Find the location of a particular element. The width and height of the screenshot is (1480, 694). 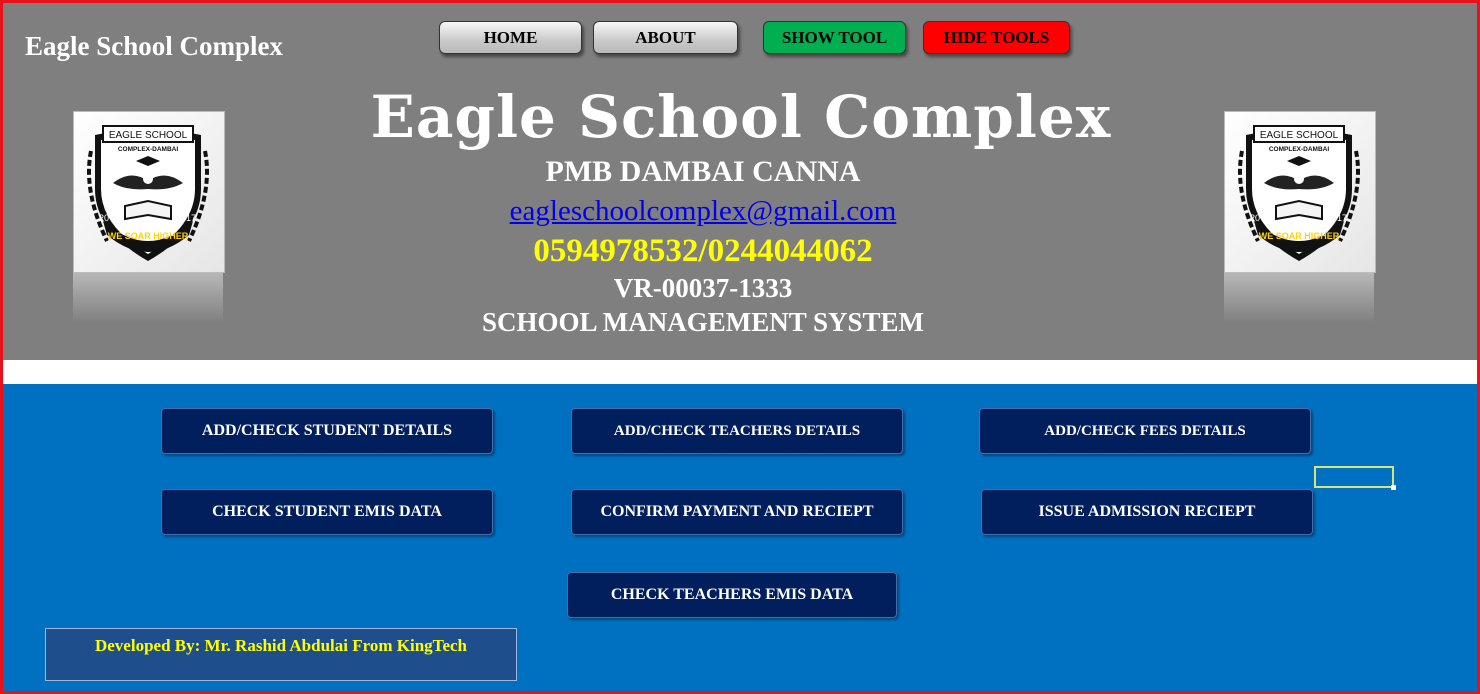

registration-number: VR-00037-1333 is located at coordinates (703, 288).